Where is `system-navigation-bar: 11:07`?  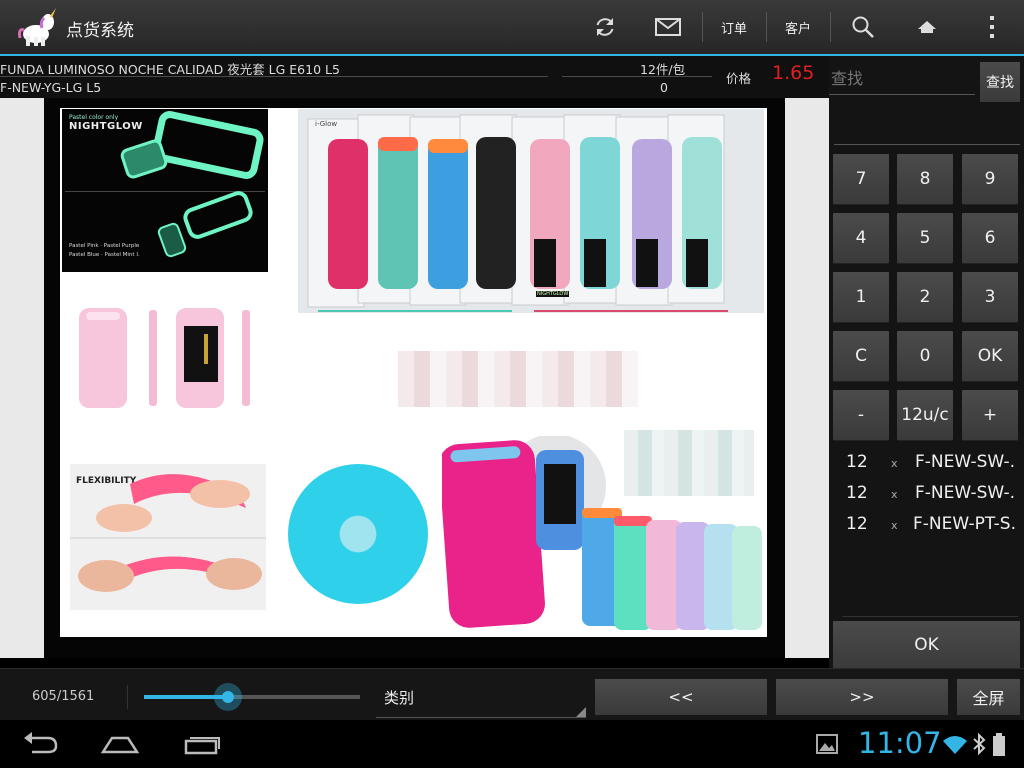 system-navigation-bar: 11:07 is located at coordinates (512, 744).